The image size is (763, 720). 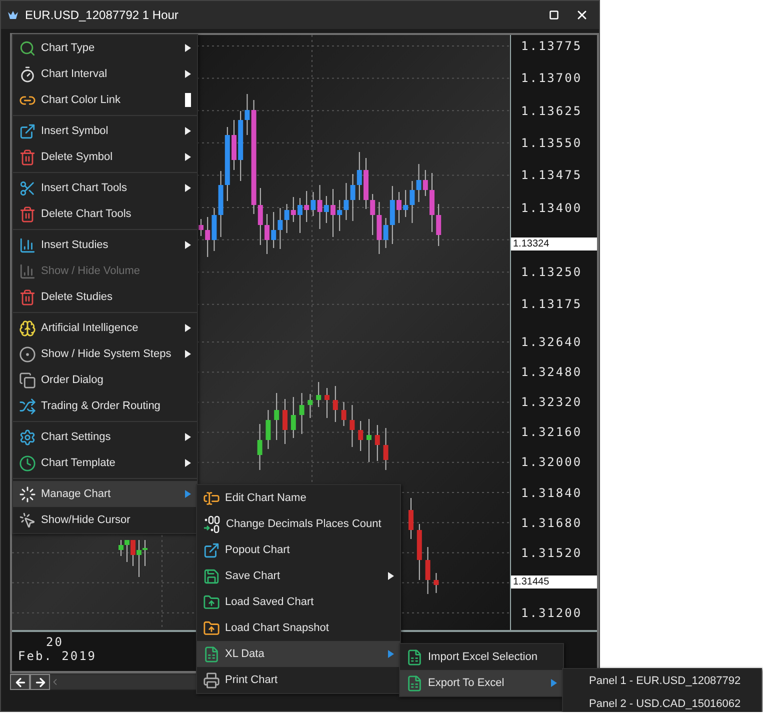 I want to click on menu-item: XL Data, so click(x=298, y=654).